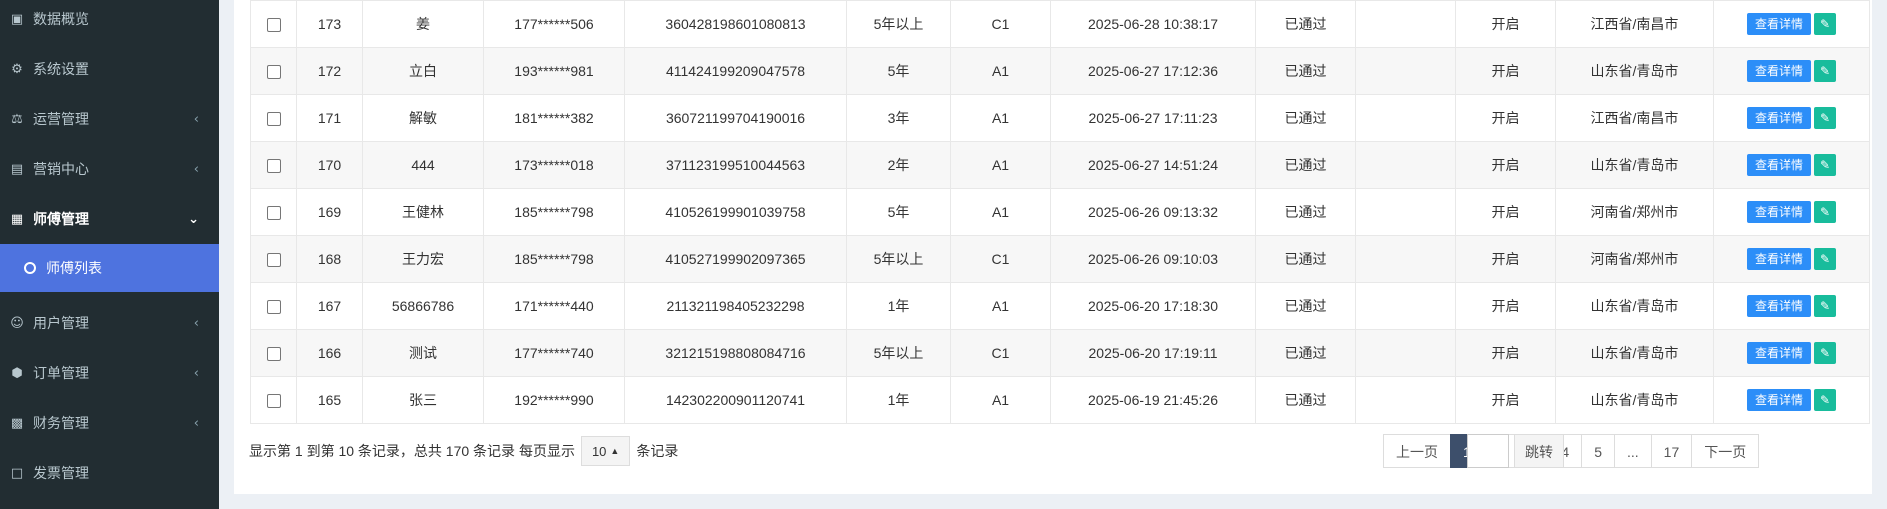 This screenshot has height=509, width=1887. Describe the element at coordinates (109, 22) in the screenshot. I see `sidebar-item-dashboard: ▣ 数据概览` at that location.